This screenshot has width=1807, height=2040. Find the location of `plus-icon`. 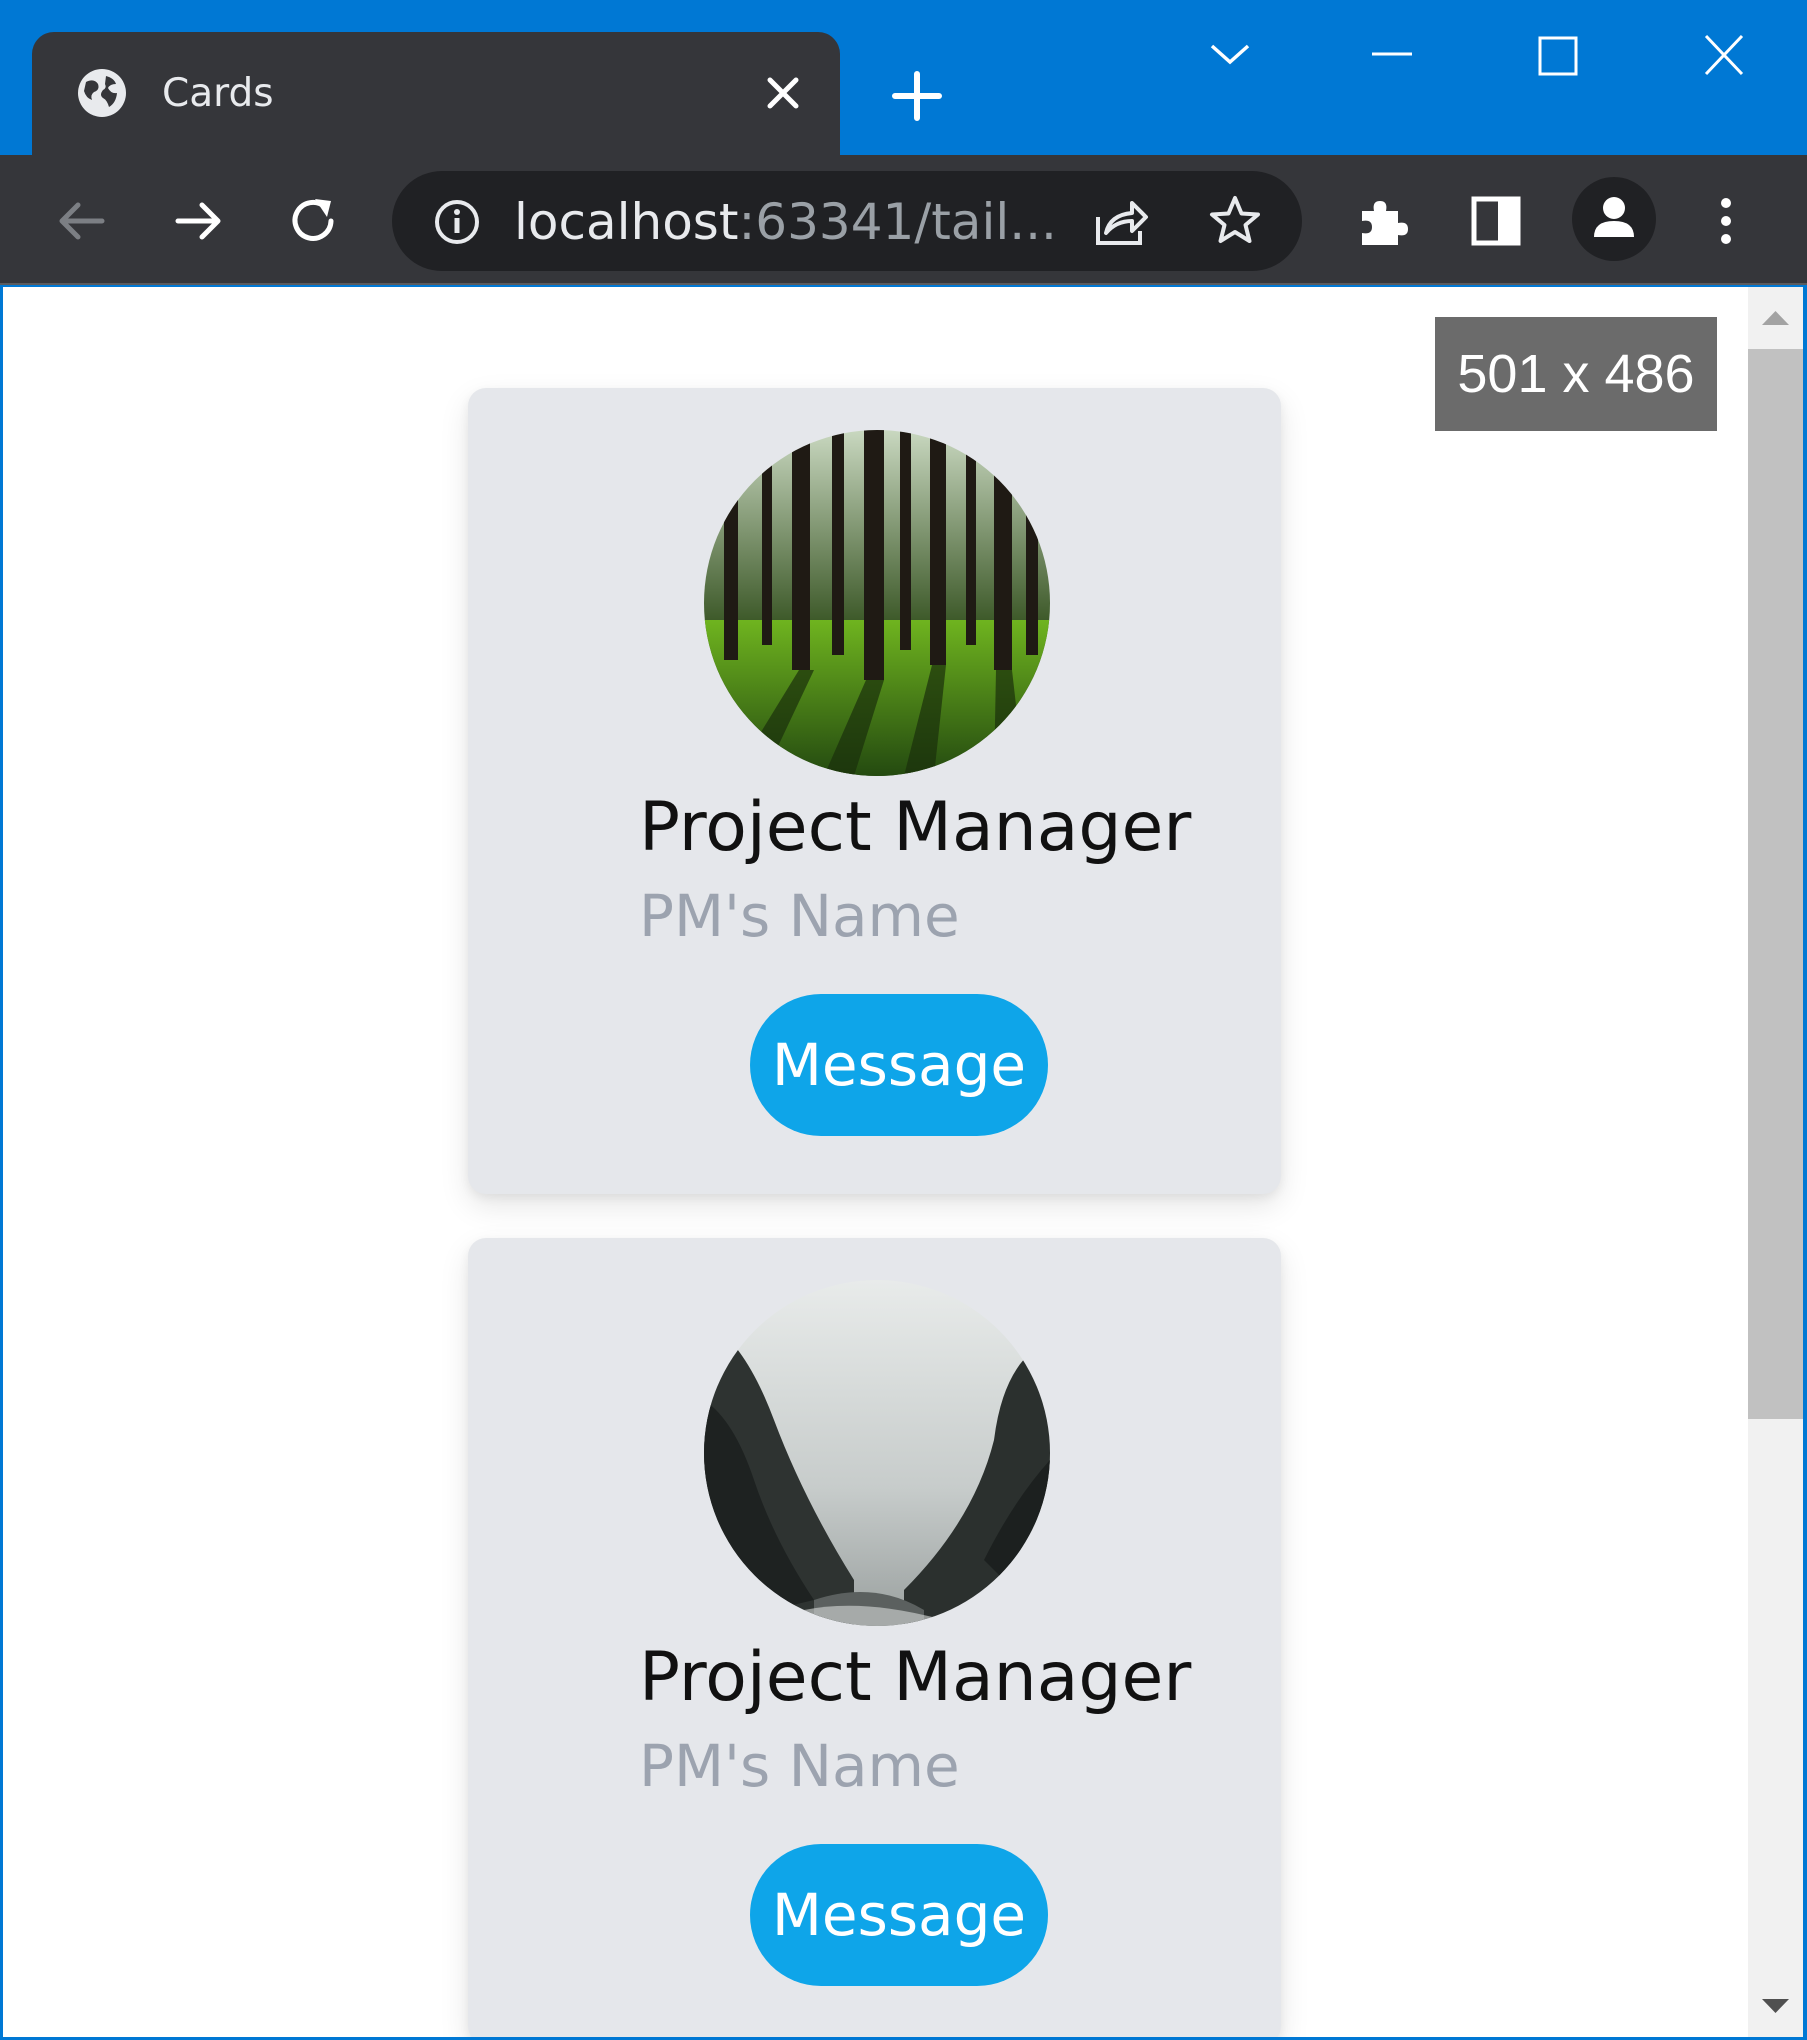

plus-icon is located at coordinates (917, 96).